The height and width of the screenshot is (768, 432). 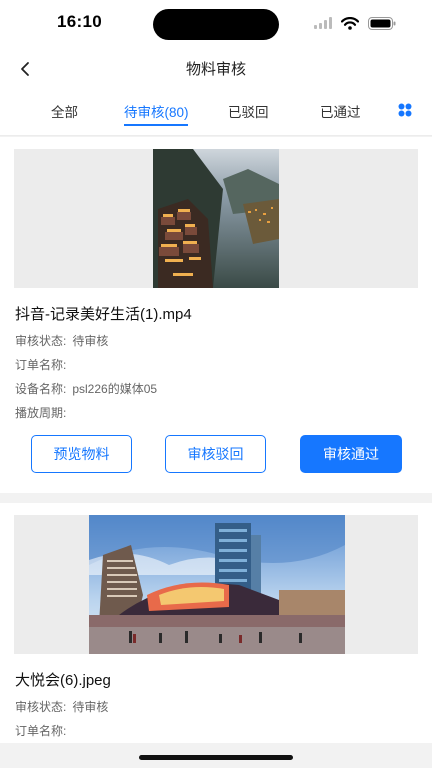 I want to click on tab-all: 全部, so click(x=64, y=111).